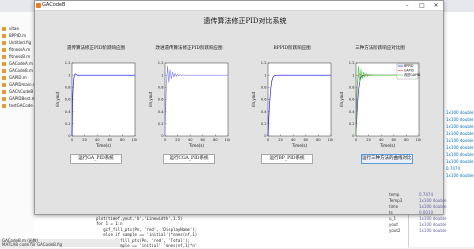 The height and width of the screenshot is (249, 474). I want to click on file-list-item: GACodeB.m, so click(18, 71).